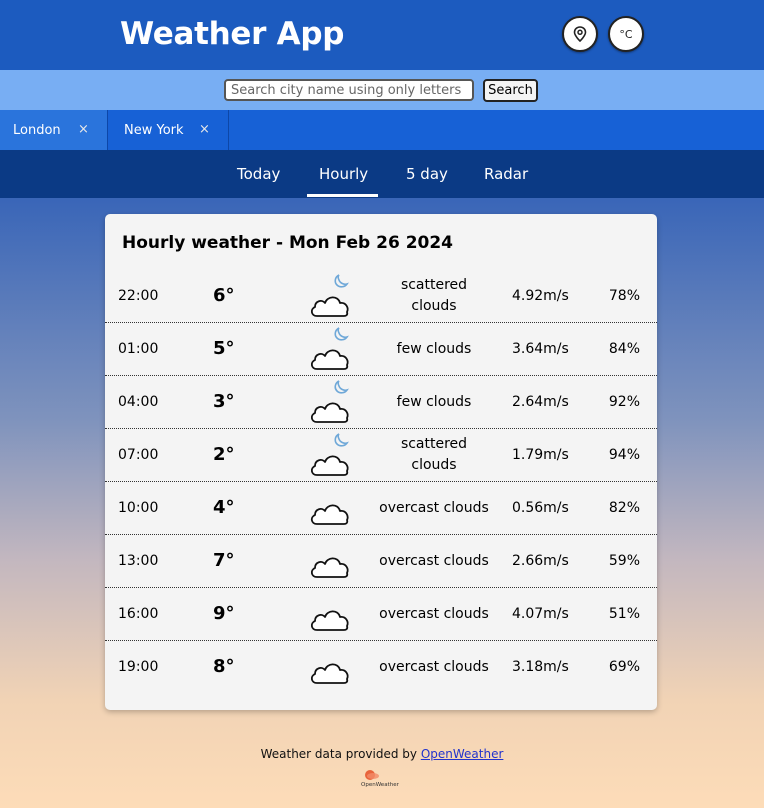  I want to click on openweather-link: OpenWeather, so click(462, 754).